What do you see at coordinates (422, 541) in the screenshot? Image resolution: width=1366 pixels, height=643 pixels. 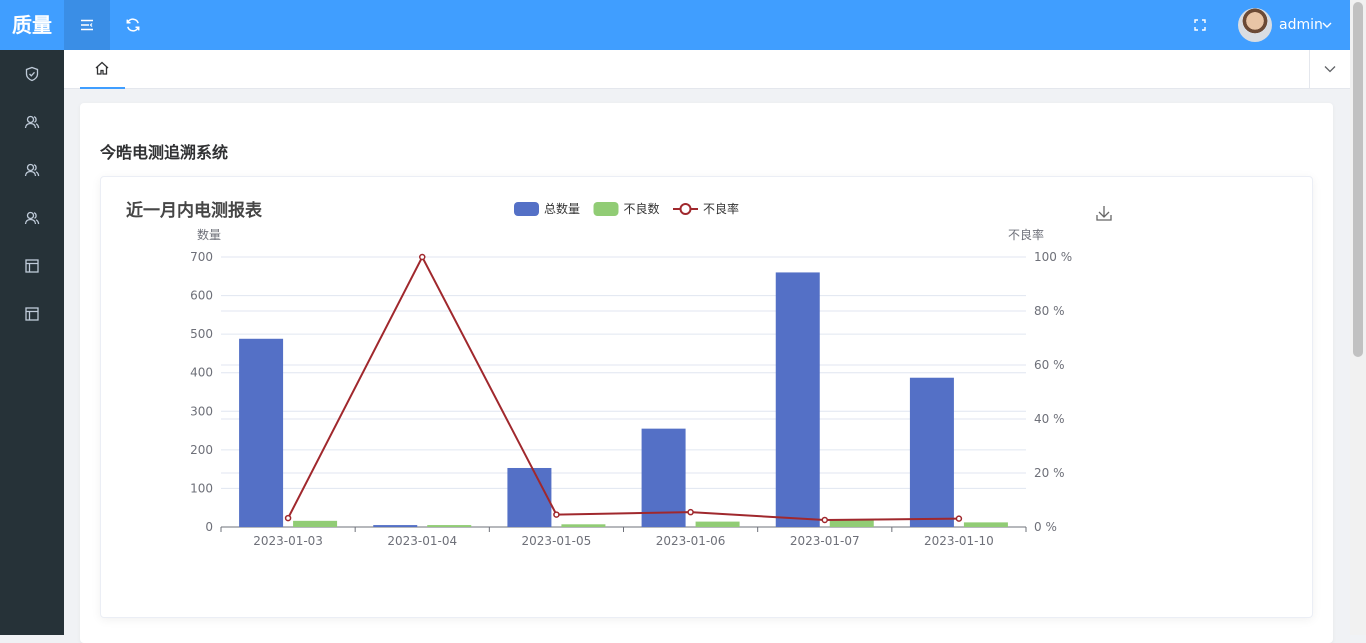 I see `x-tick-label: 2023-01-04` at bounding box center [422, 541].